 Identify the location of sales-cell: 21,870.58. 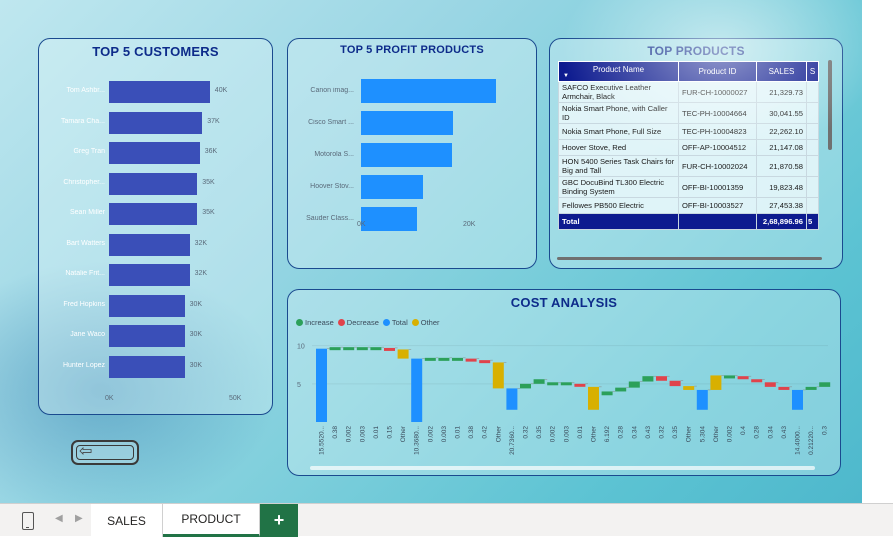
(781, 166).